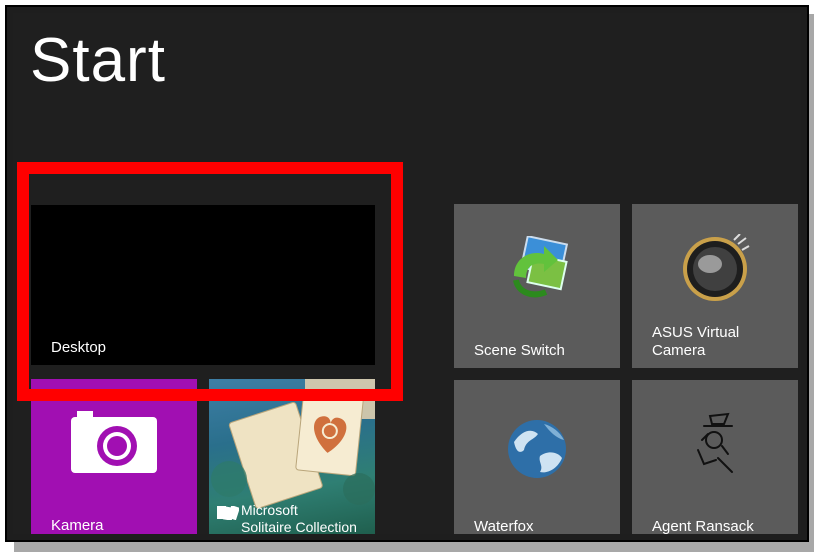  I want to click on tile-asus-virtual-camera: ASUS Virtual Camera, so click(715, 286).